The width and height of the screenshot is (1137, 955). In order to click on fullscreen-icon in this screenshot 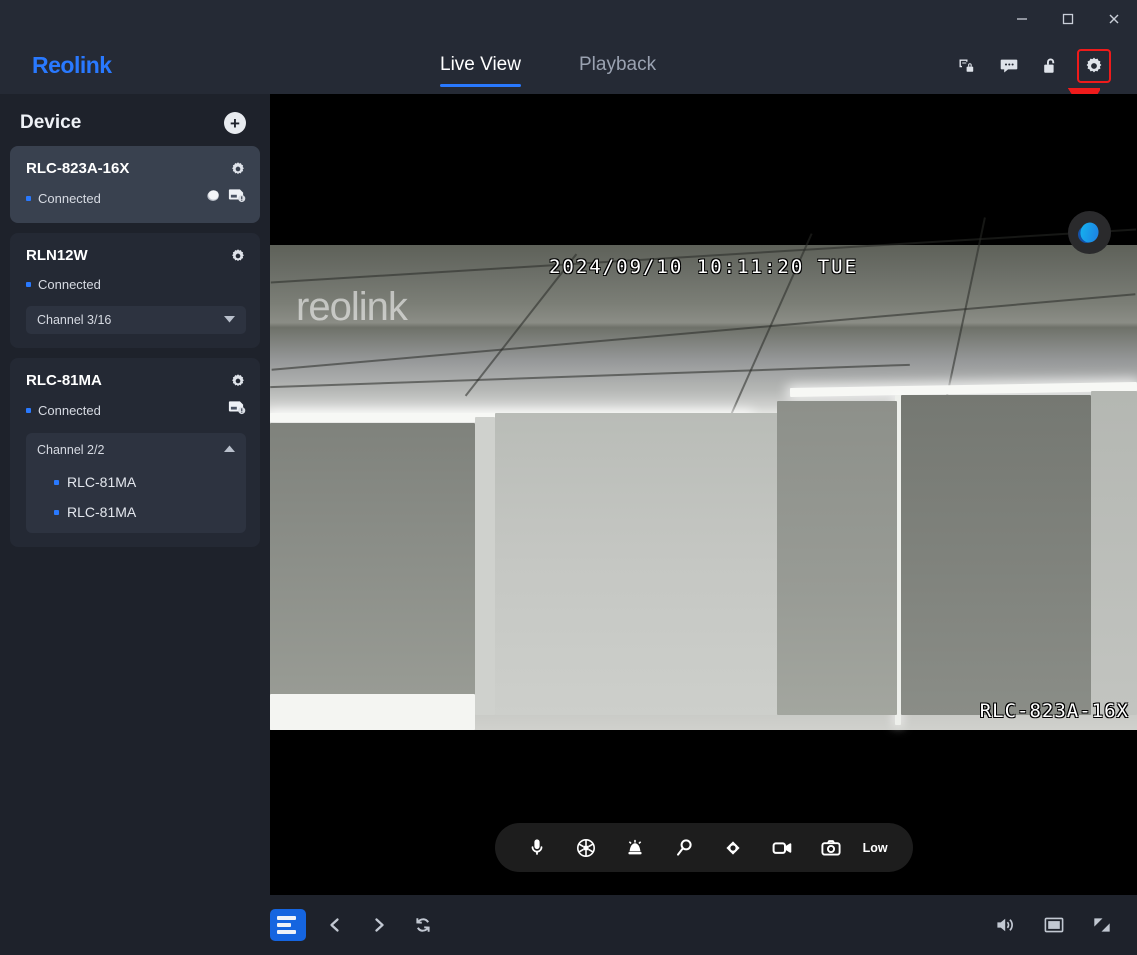, I will do `click(1102, 925)`.